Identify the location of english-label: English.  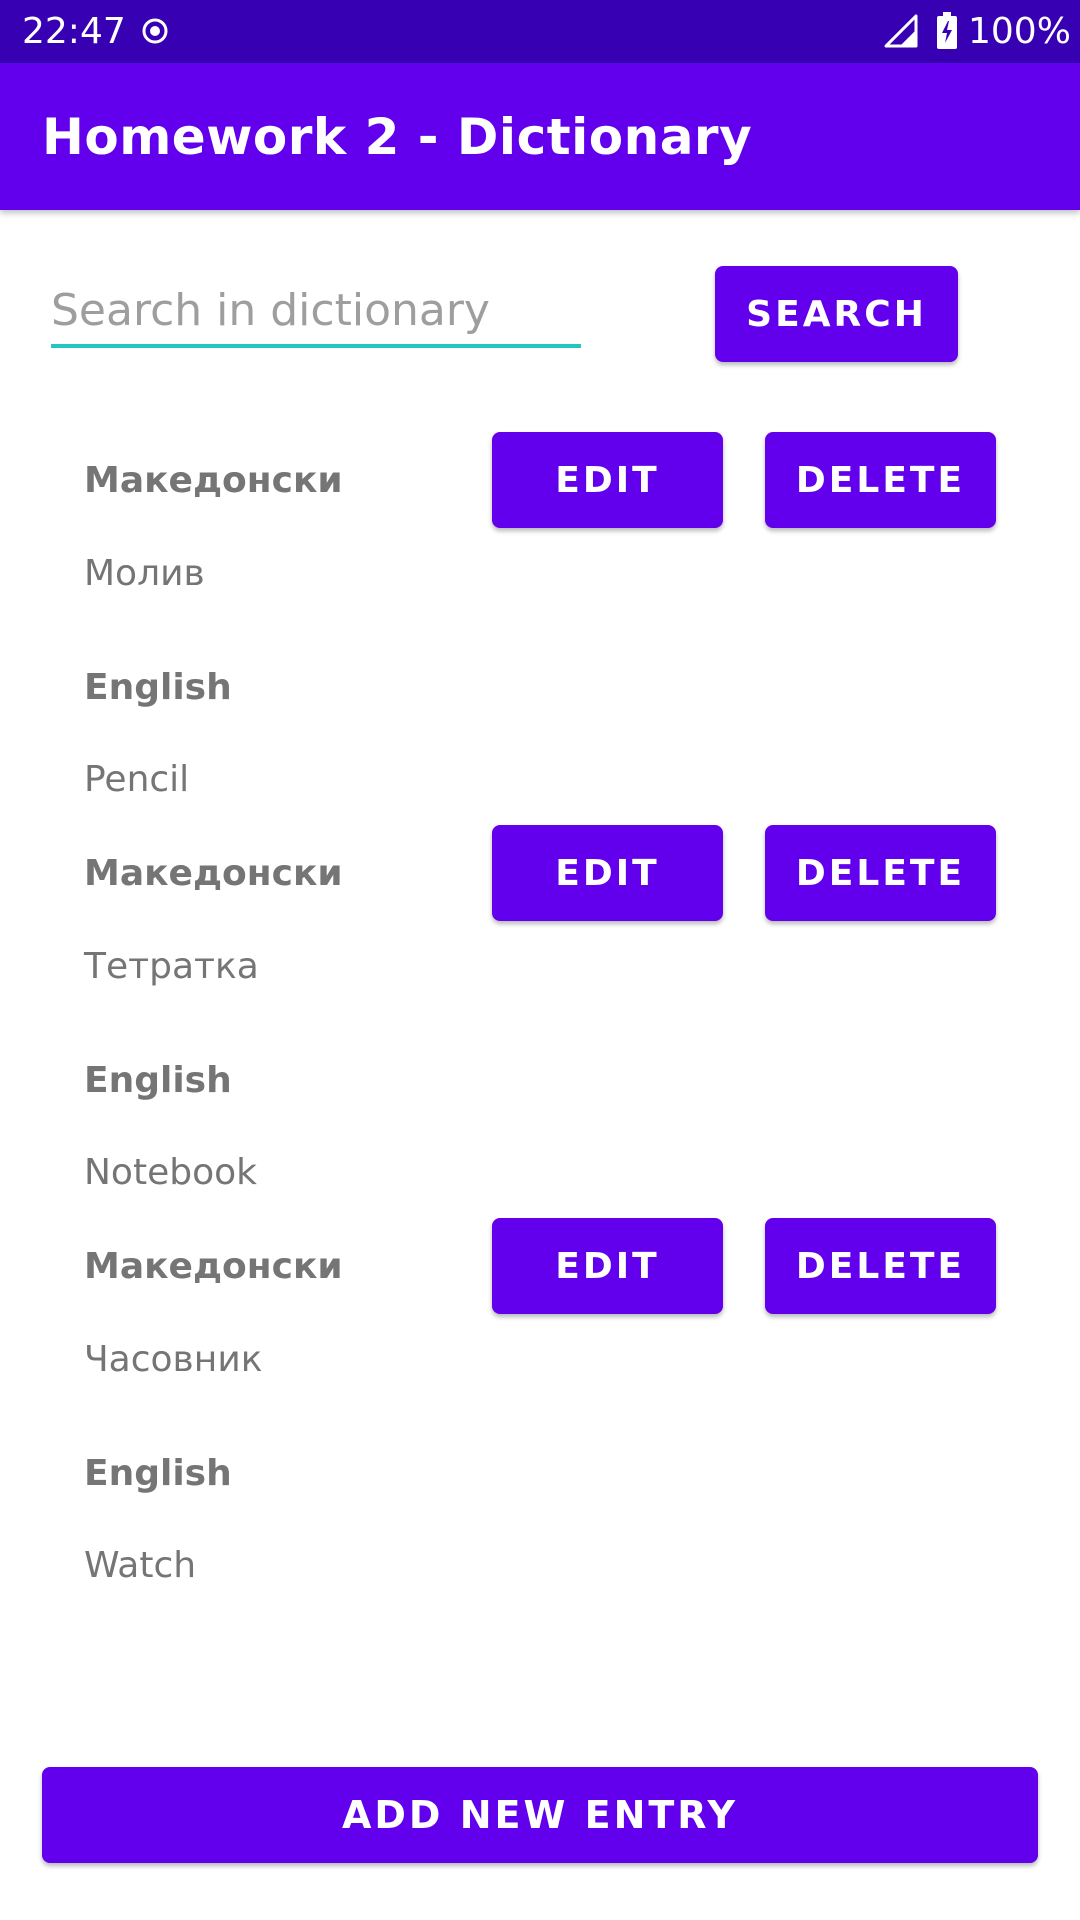
(158, 1473).